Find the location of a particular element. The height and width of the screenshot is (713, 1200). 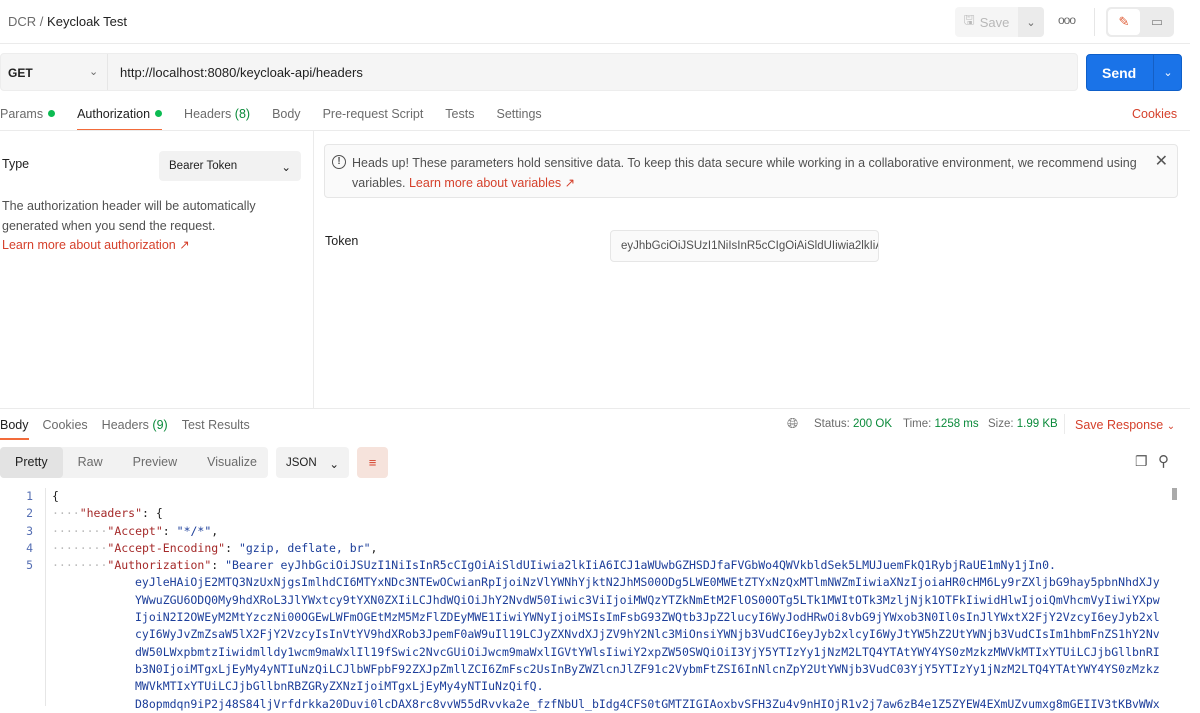

format-select: JSON ⌄ is located at coordinates (312, 462).